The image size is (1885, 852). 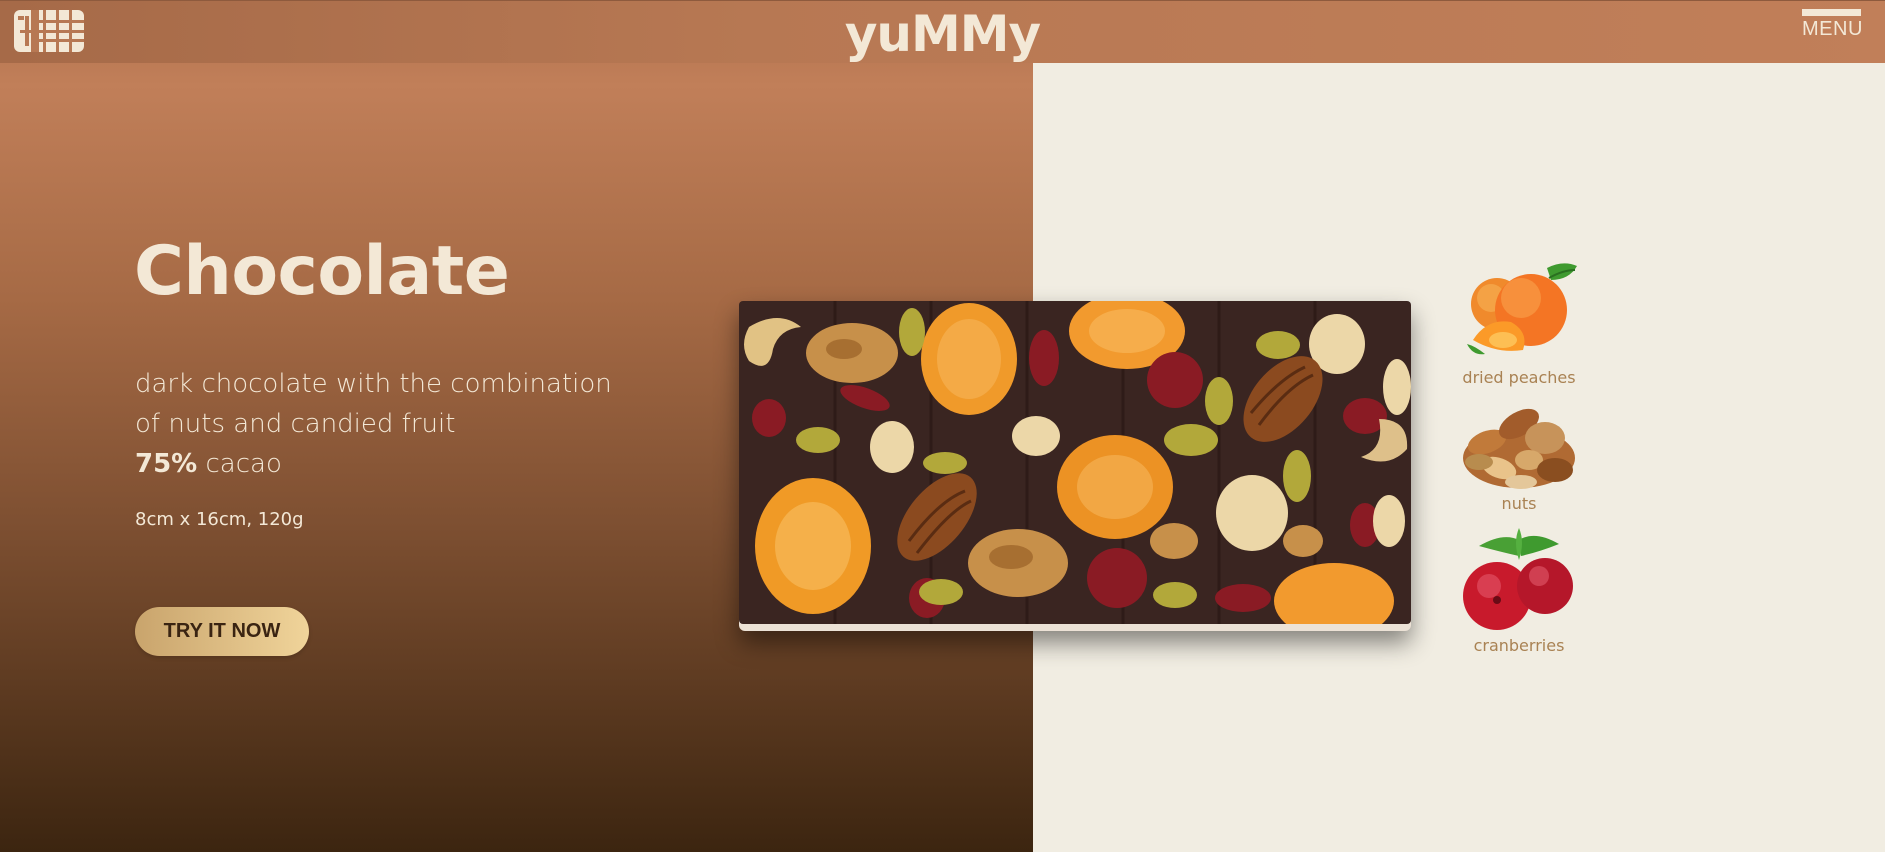 I want to click on menu-button: MENU, so click(x=1832, y=24).